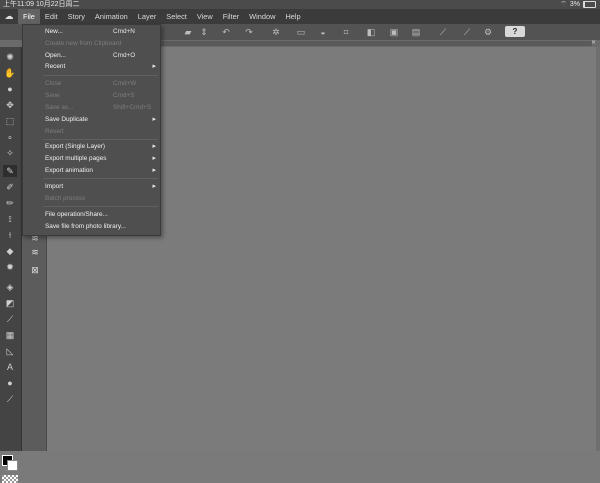  What do you see at coordinates (9, 16) in the screenshot?
I see `app-icon: ☁` at bounding box center [9, 16].